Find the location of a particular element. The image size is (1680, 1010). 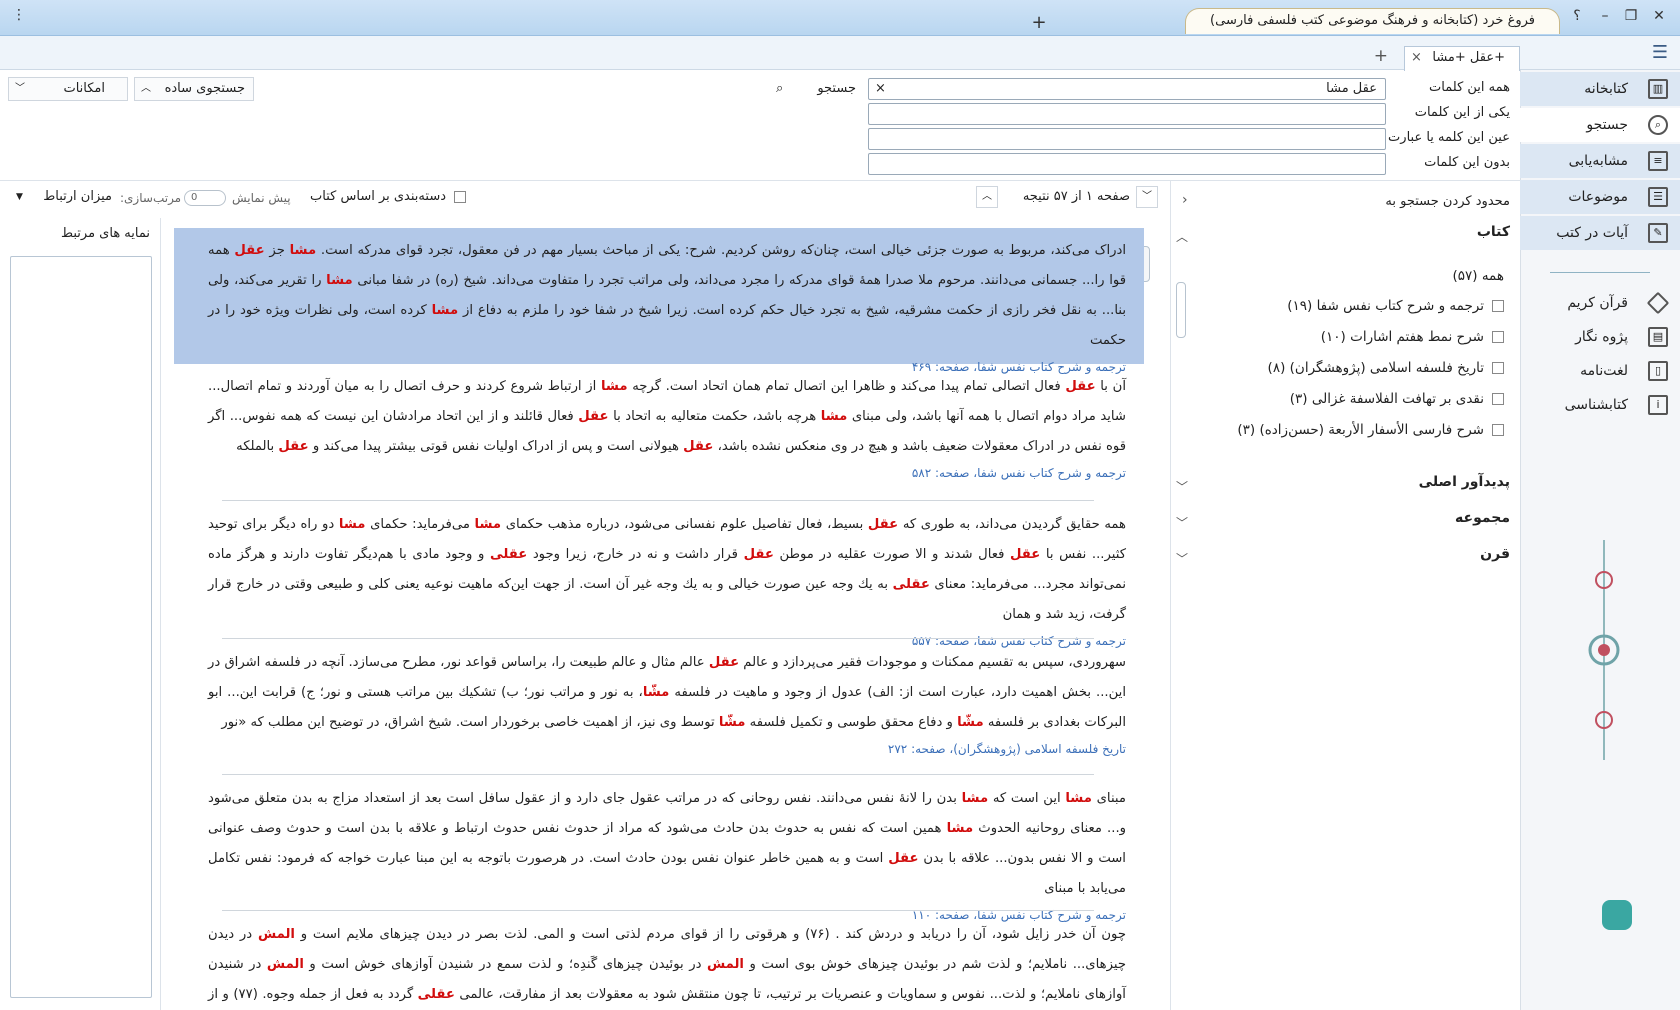

filter-book-label: شرح فارسی الأسفار الأربعة (حسن‌زاده) (۳) is located at coordinates (1360, 430).